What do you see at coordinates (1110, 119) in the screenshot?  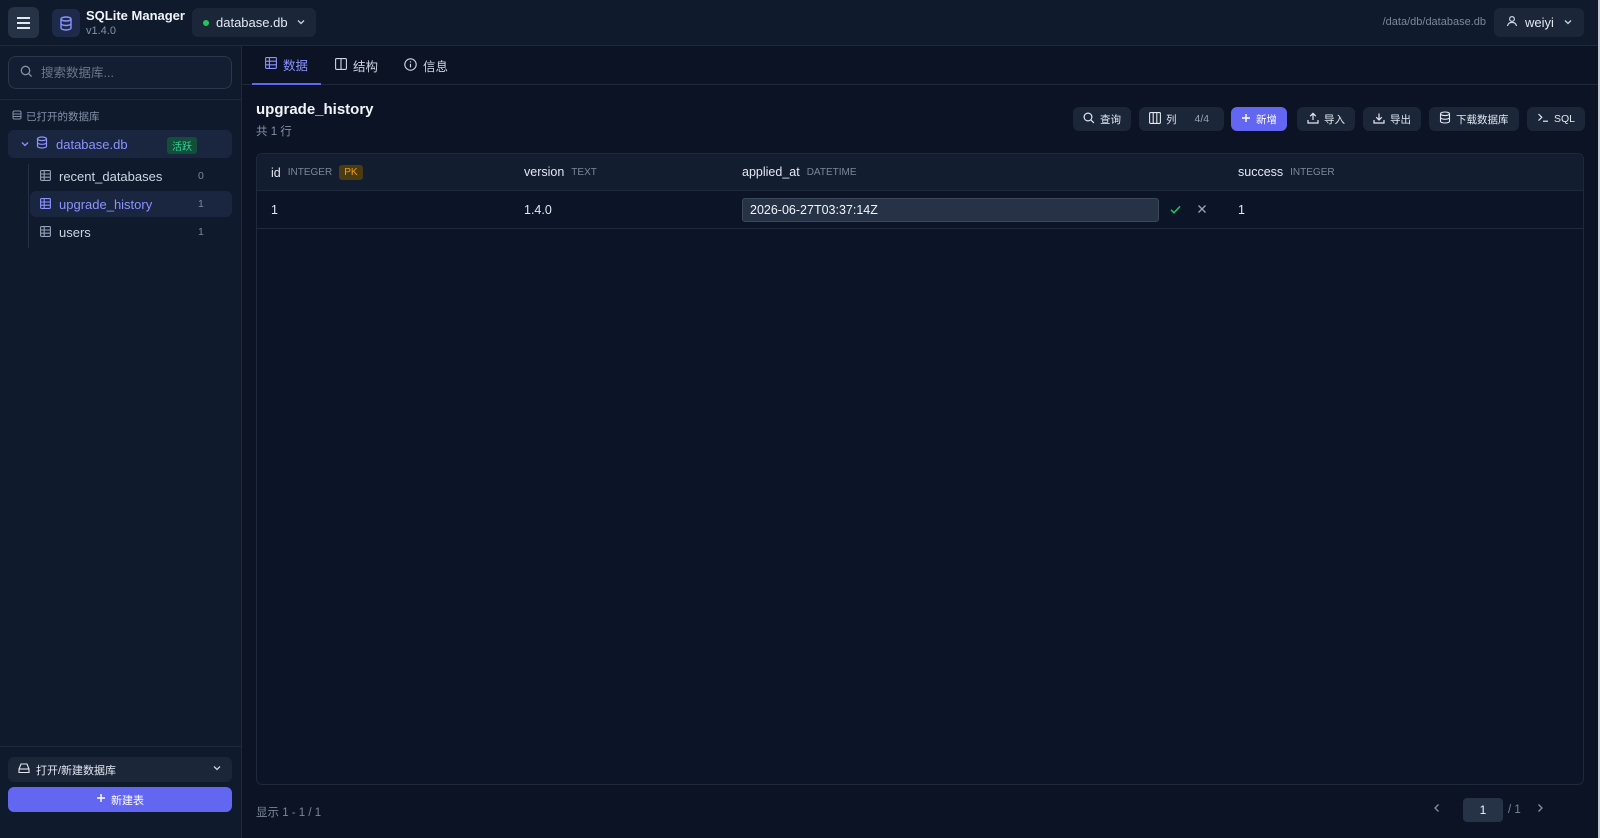 I see `query-label: 查询` at bounding box center [1110, 119].